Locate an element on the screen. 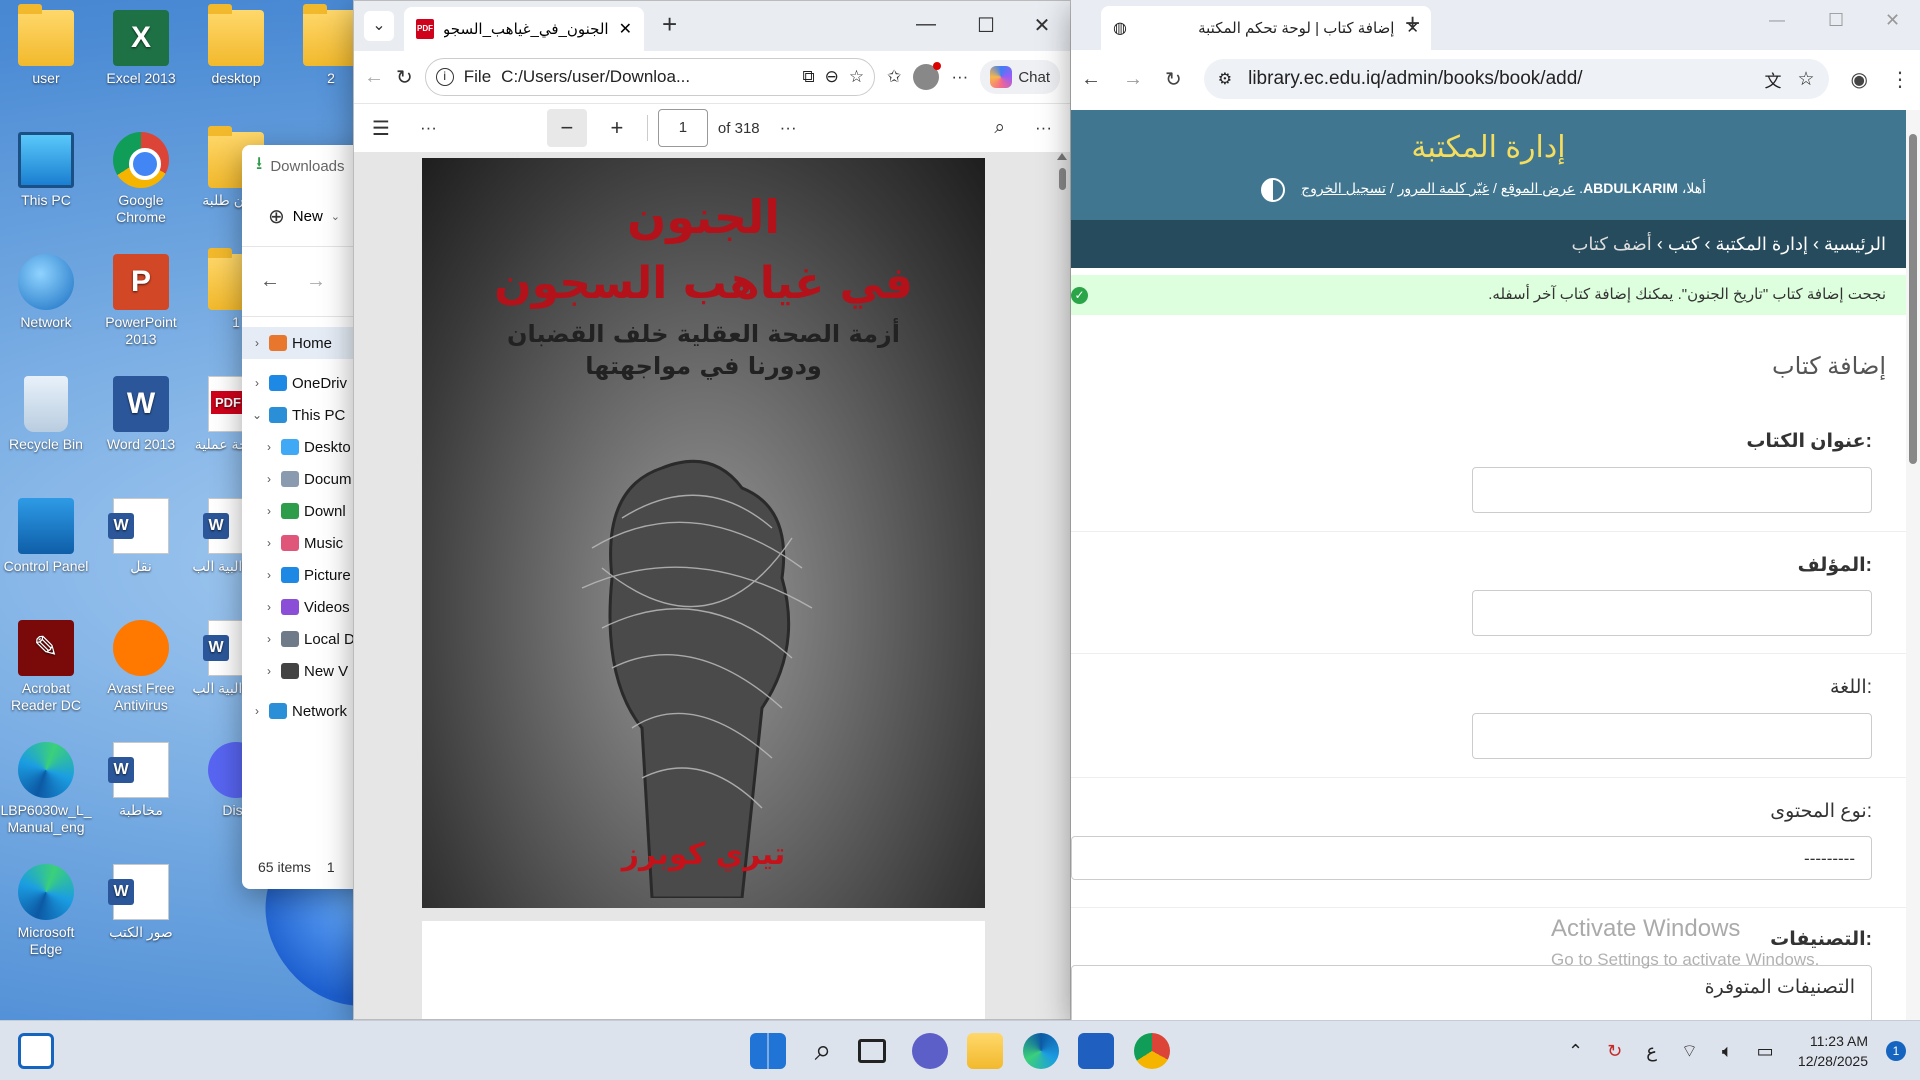  desktop-icon: user is located at coordinates (46, 45).